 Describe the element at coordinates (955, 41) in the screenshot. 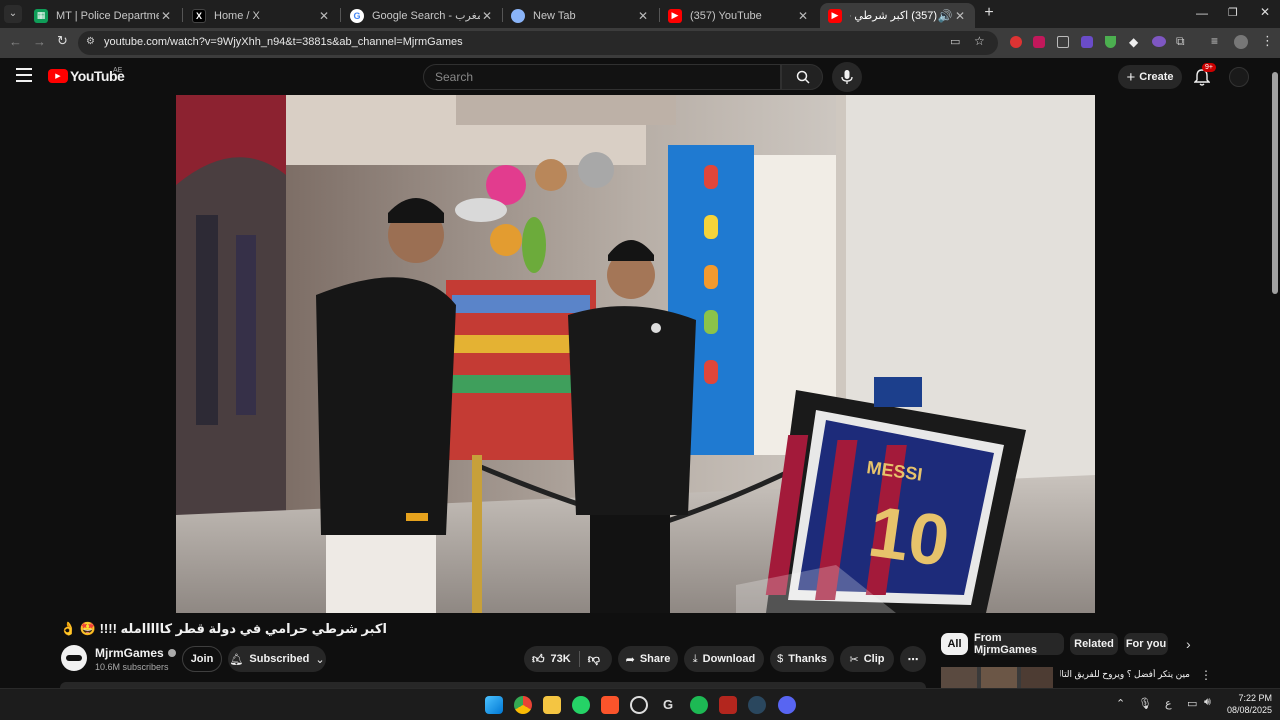

I see `cast-icon: ▭` at that location.